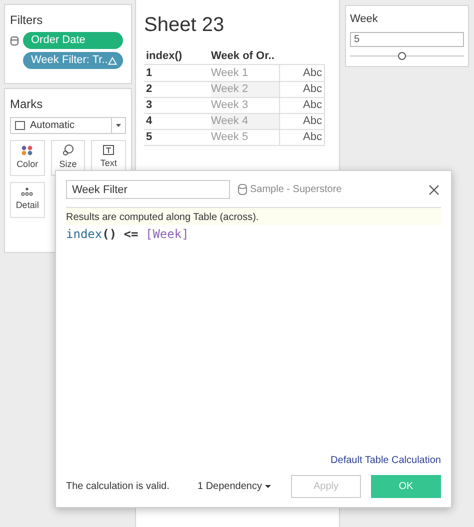  Describe the element at coordinates (27, 158) in the screenshot. I see `mark-card-button: Color` at that location.